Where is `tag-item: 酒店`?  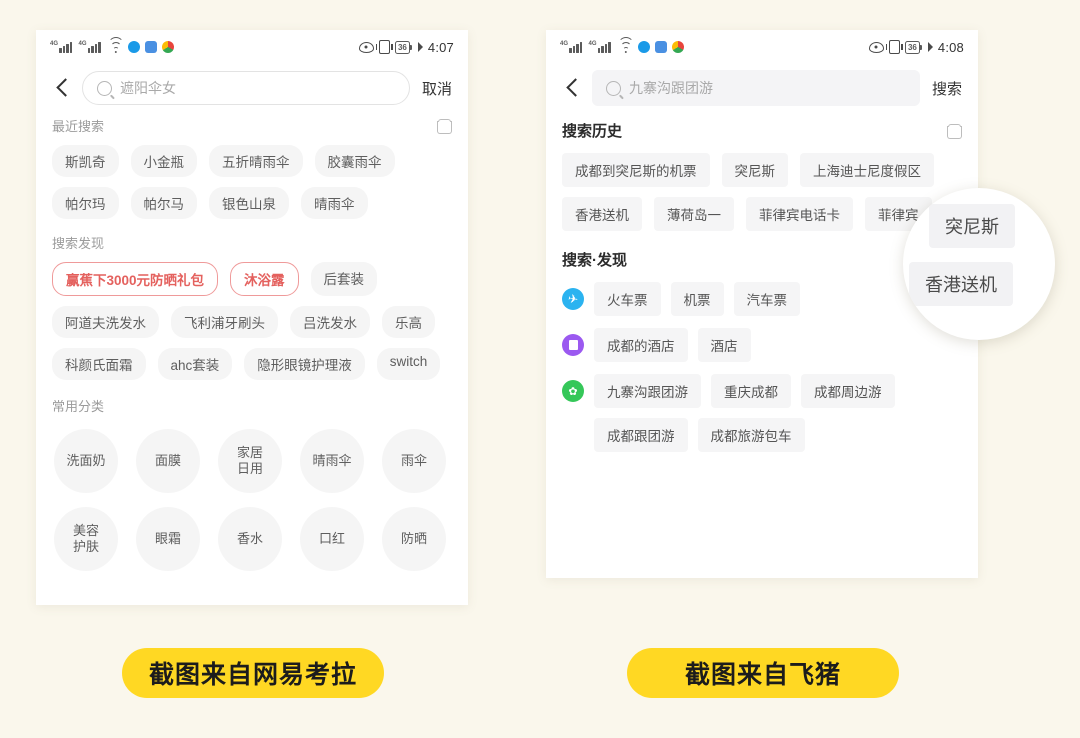
tag-item: 酒店 is located at coordinates (724, 345).